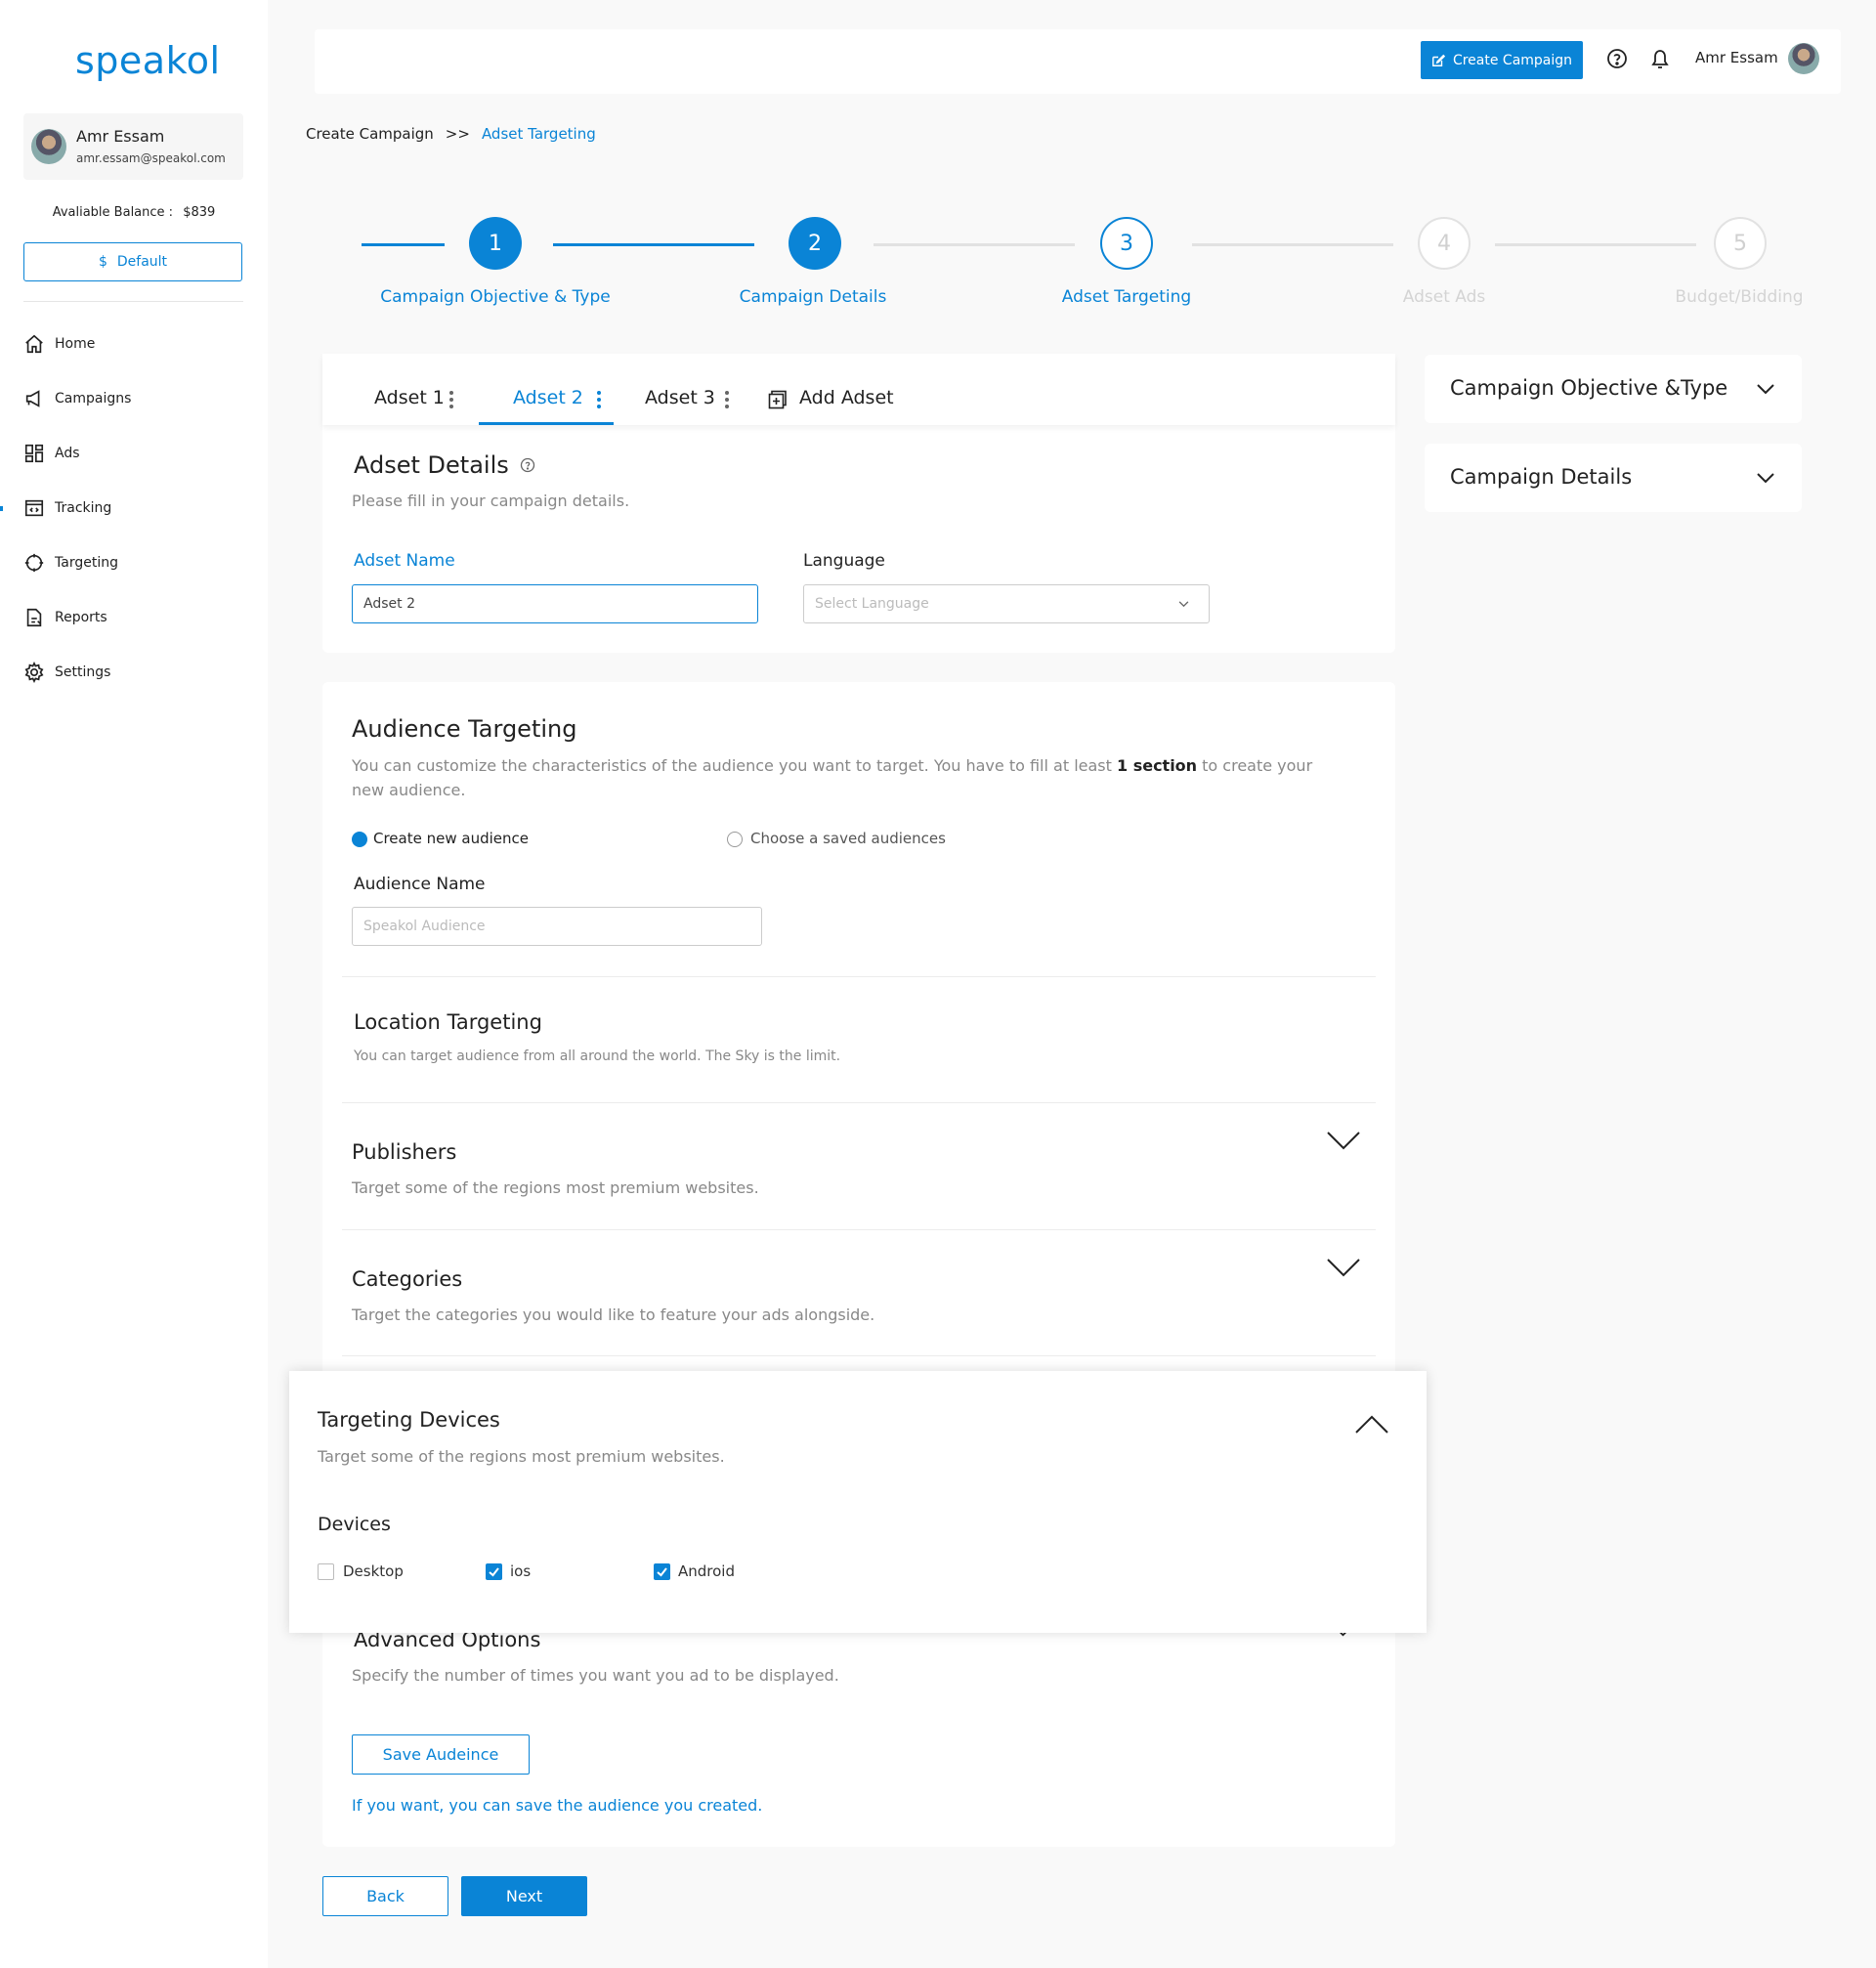 This screenshot has width=1876, height=1968. I want to click on back-button: Back, so click(385, 1896).